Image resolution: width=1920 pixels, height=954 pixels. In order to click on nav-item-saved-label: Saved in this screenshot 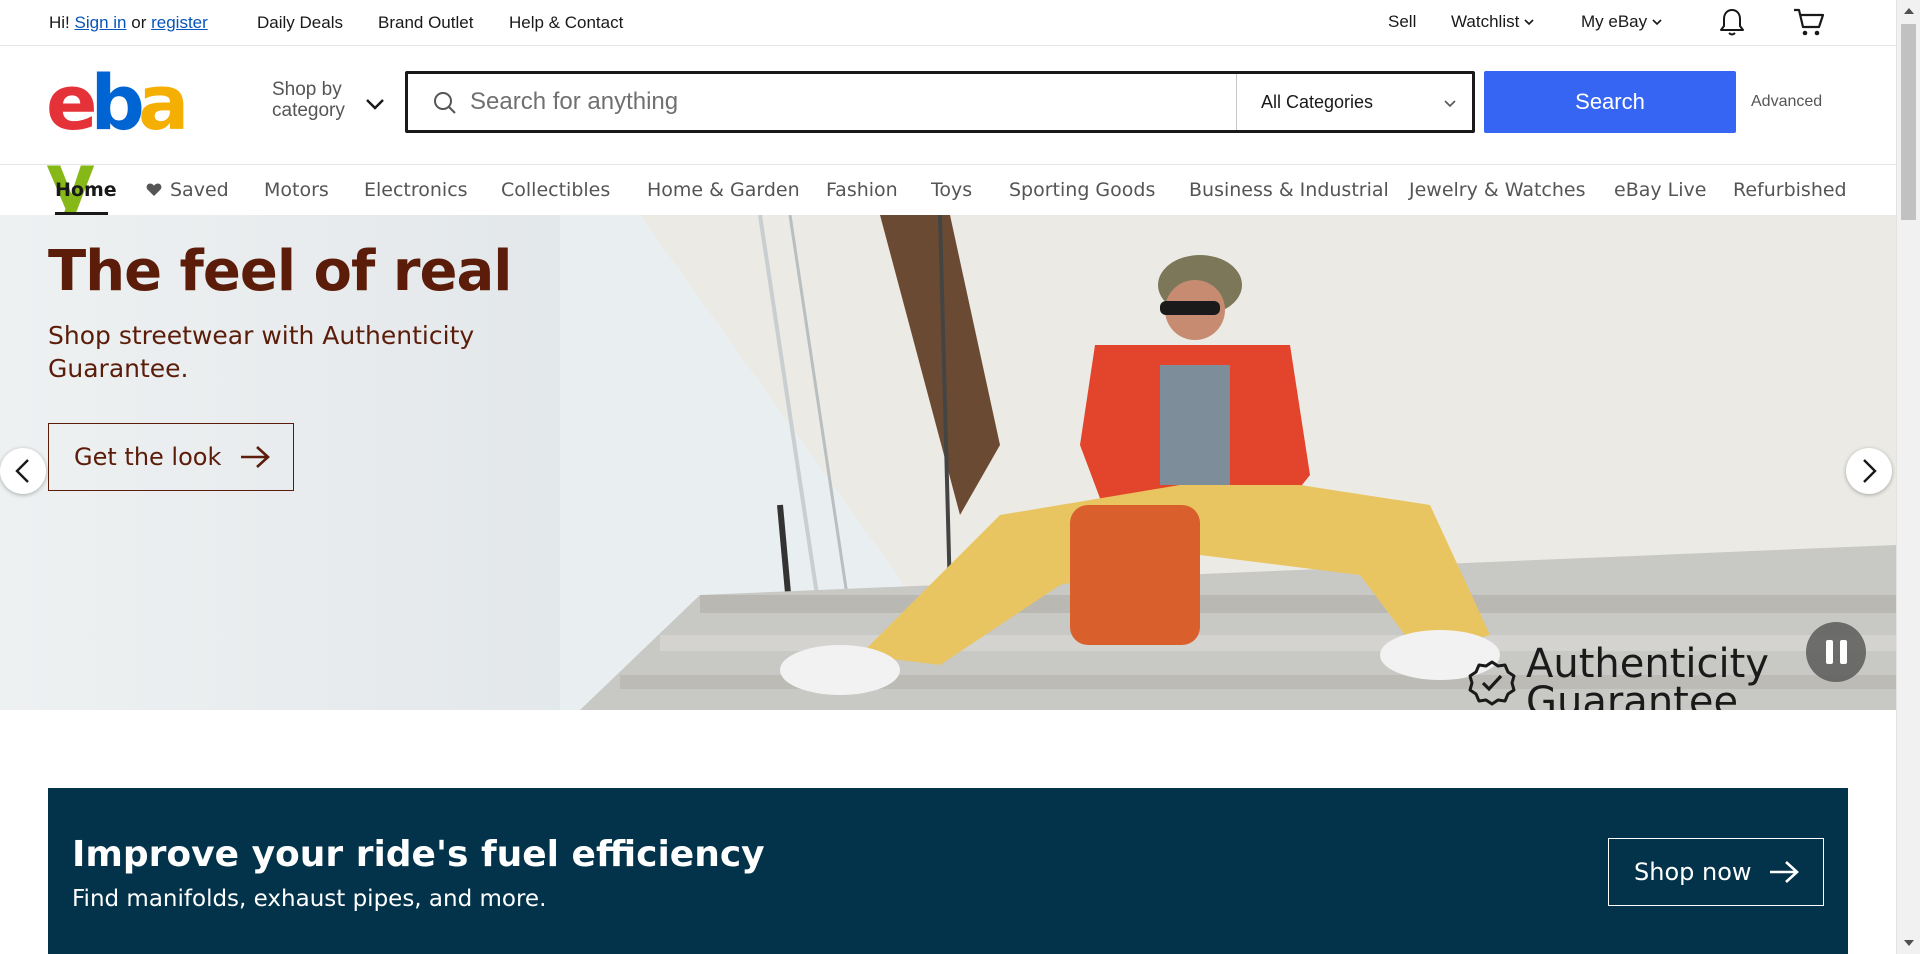, I will do `click(199, 190)`.